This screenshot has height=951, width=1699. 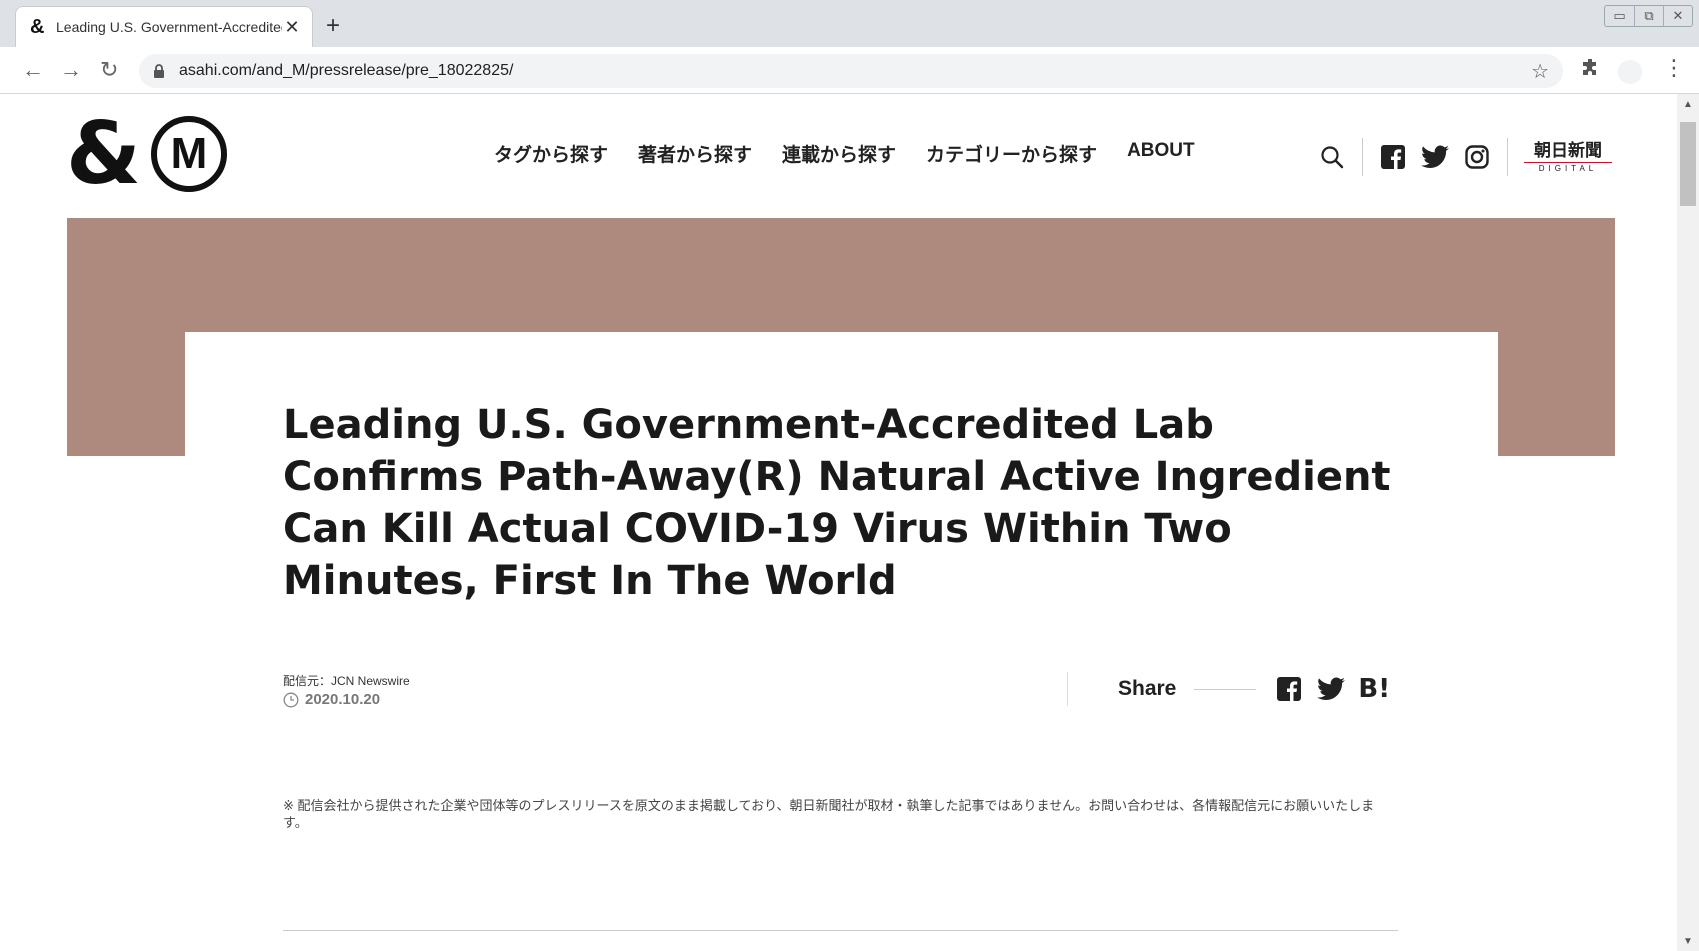 What do you see at coordinates (1331, 689) in the screenshot?
I see `share-twitter-icon` at bounding box center [1331, 689].